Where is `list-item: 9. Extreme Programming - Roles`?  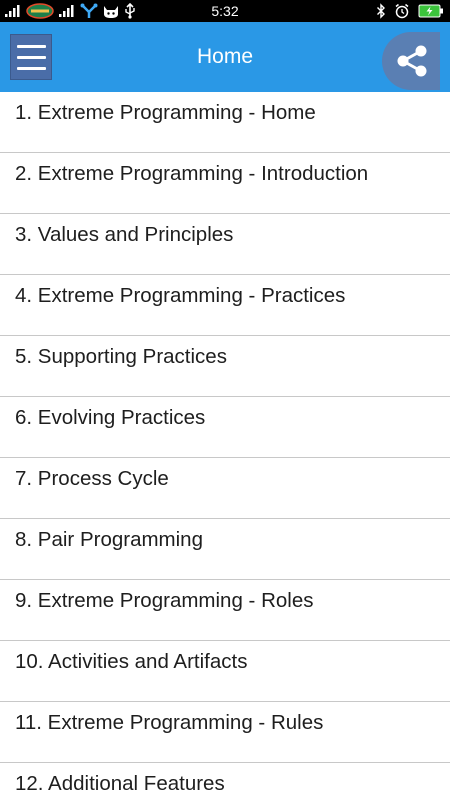
list-item: 9. Extreme Programming - Roles is located at coordinates (225, 610).